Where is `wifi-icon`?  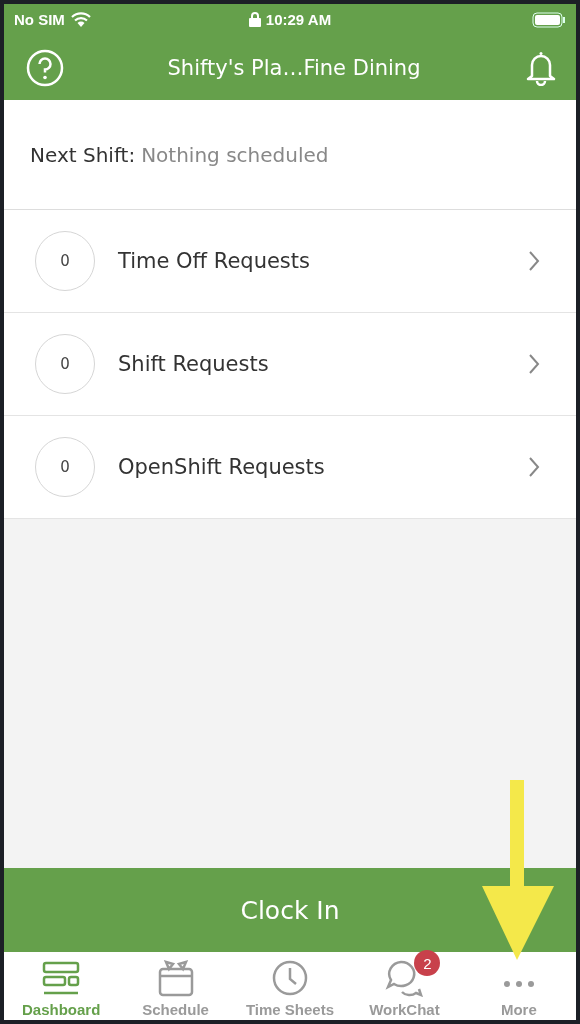
wifi-icon is located at coordinates (80, 19).